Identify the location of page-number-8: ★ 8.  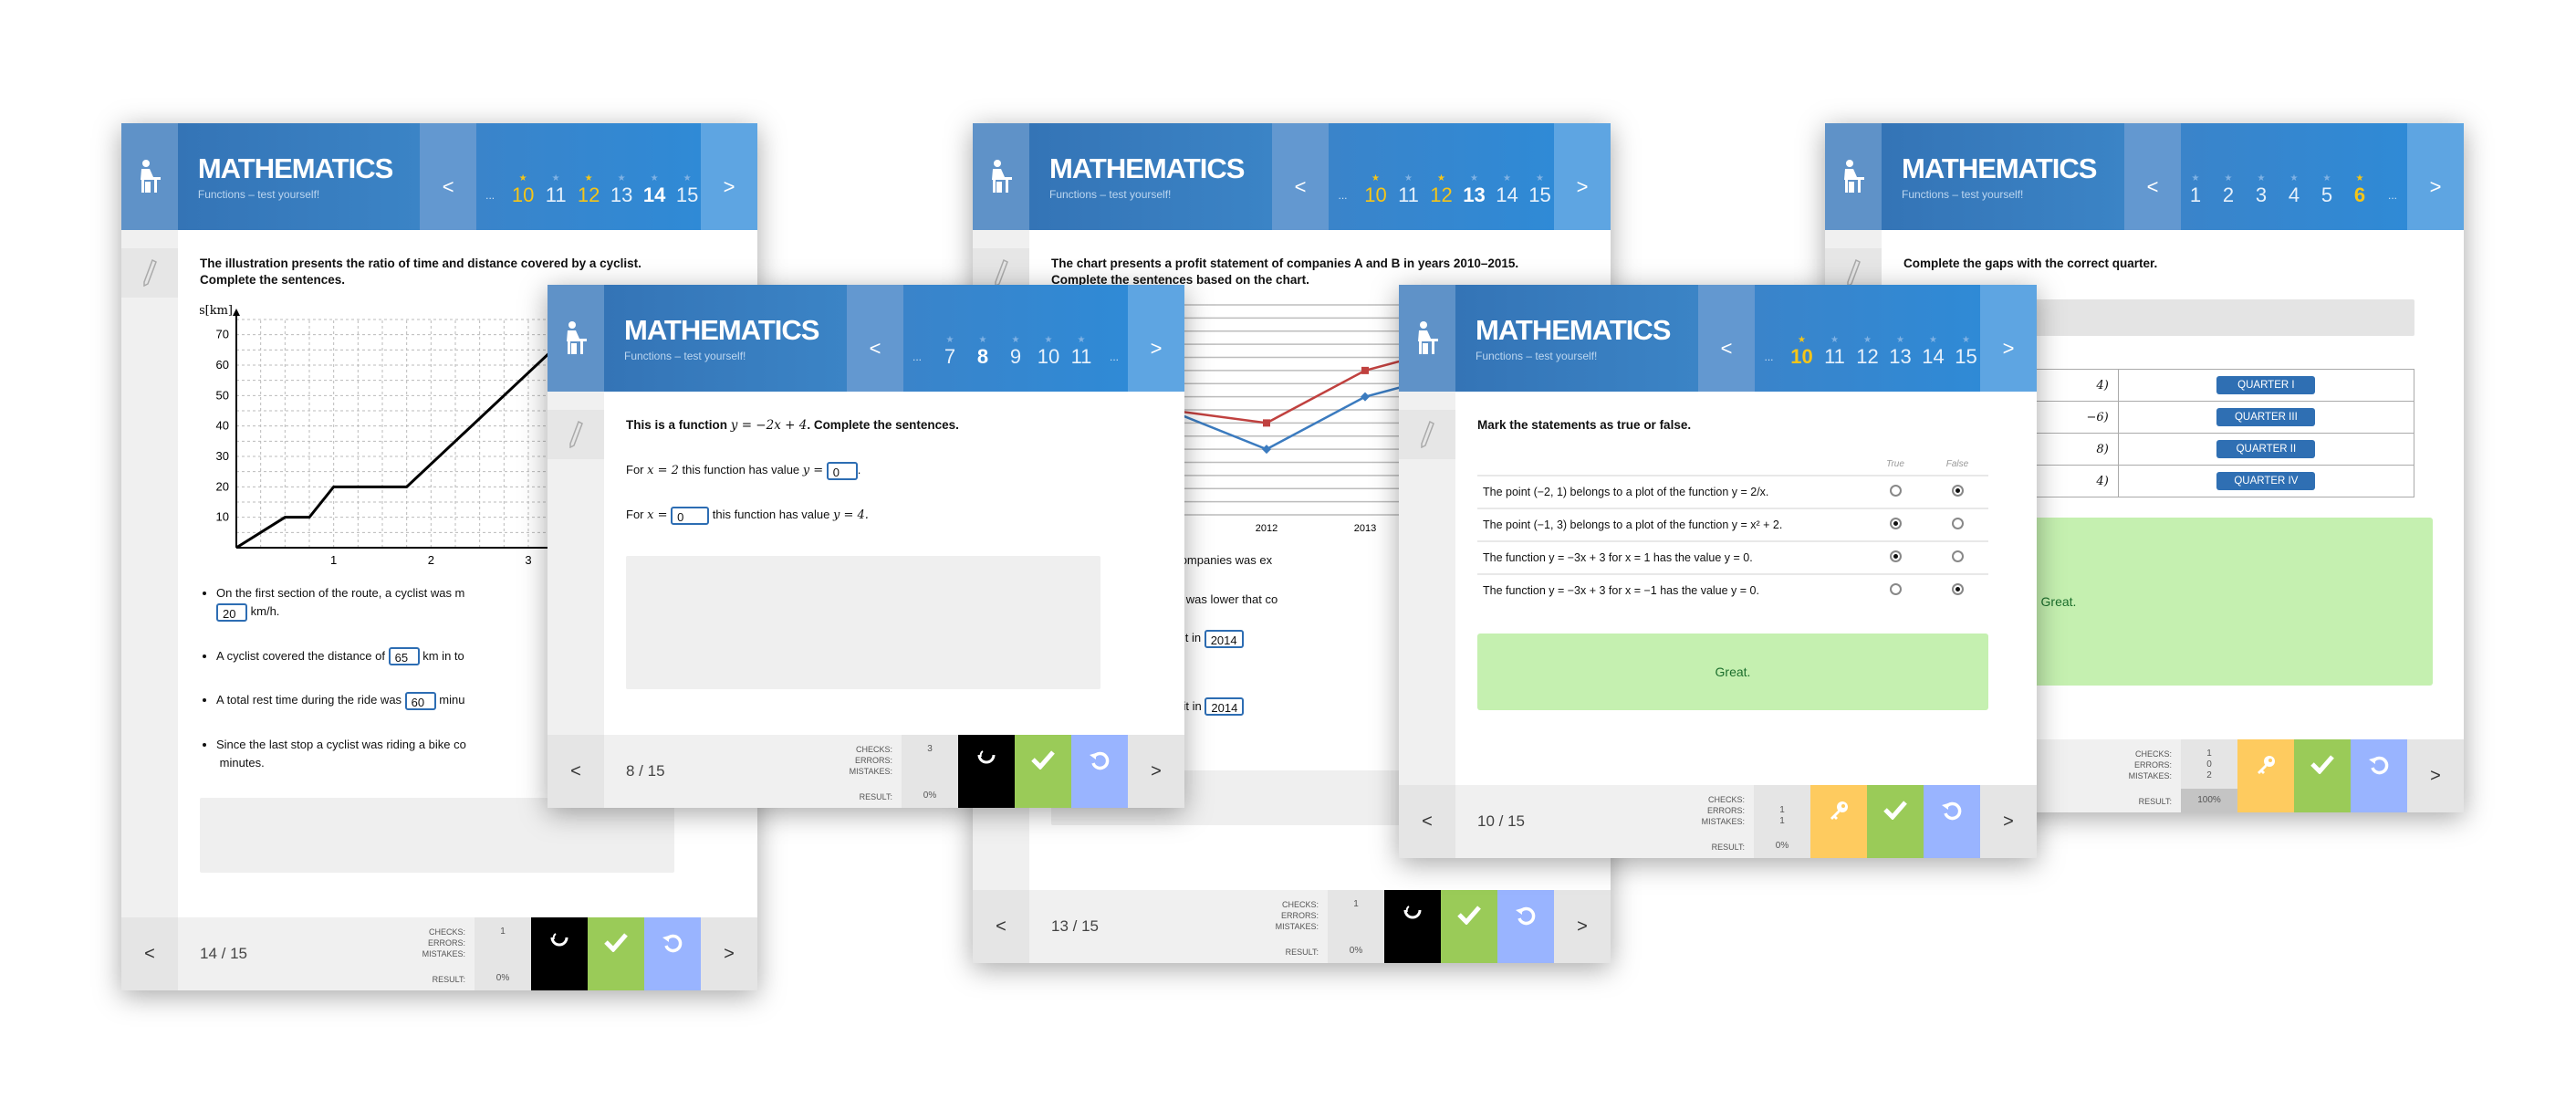
(982, 351).